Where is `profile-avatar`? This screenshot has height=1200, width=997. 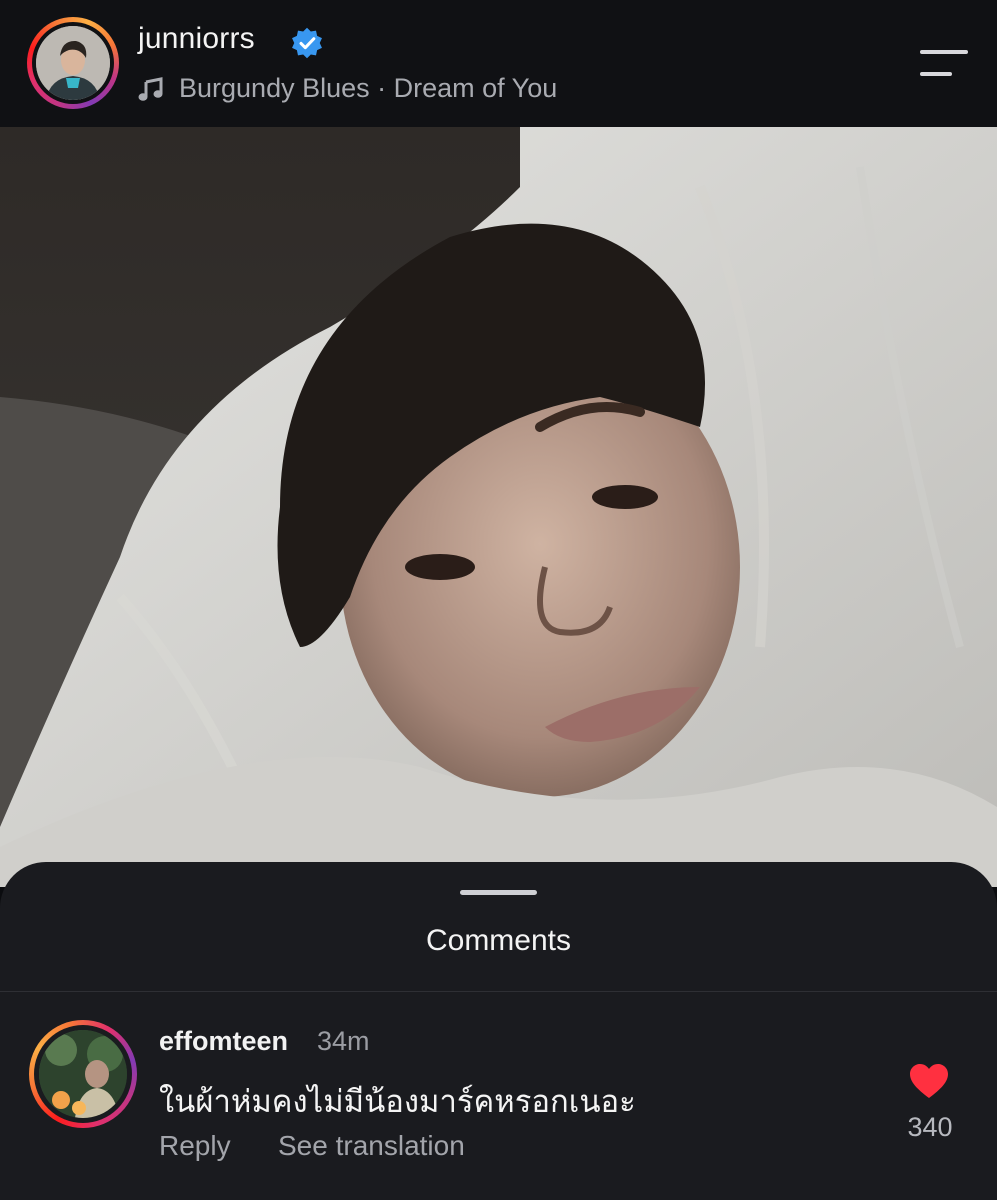
profile-avatar is located at coordinates (73, 63).